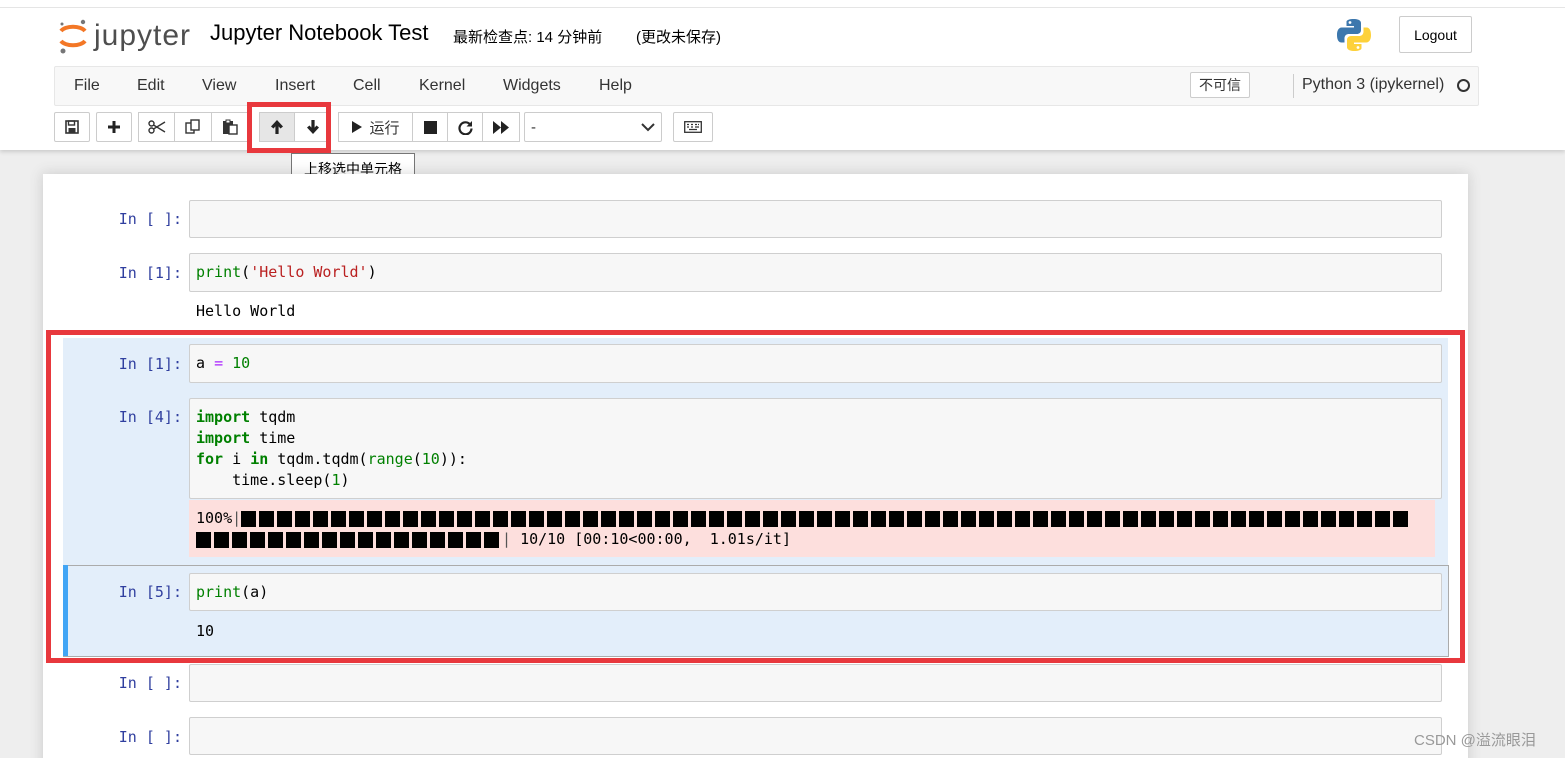 This screenshot has height=758, width=1565. Describe the element at coordinates (1220, 85) in the screenshot. I see `trusted-indicator: 不可信` at that location.